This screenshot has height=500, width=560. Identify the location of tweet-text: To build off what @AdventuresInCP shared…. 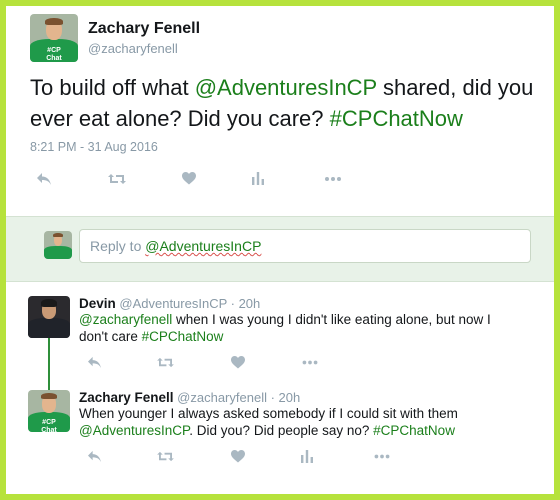
(282, 103).